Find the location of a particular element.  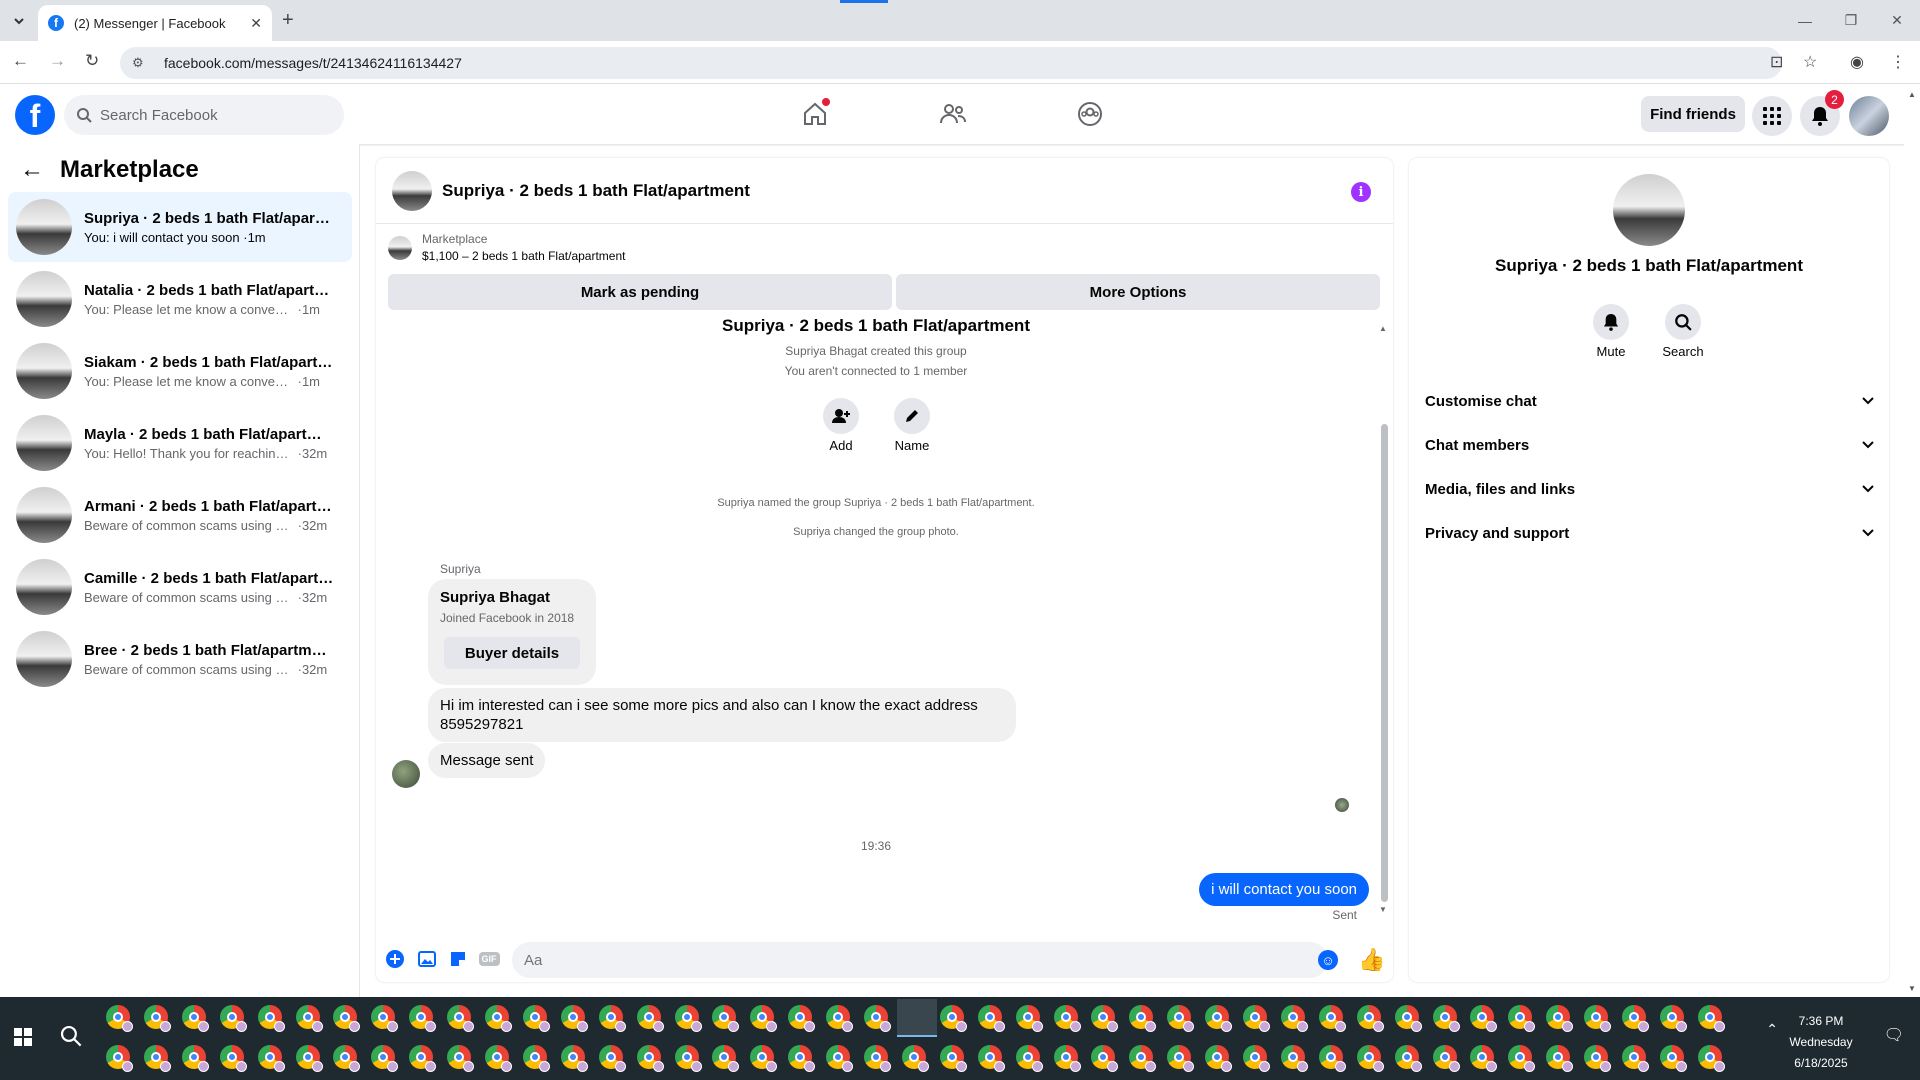

photo-icon is located at coordinates (427, 959).